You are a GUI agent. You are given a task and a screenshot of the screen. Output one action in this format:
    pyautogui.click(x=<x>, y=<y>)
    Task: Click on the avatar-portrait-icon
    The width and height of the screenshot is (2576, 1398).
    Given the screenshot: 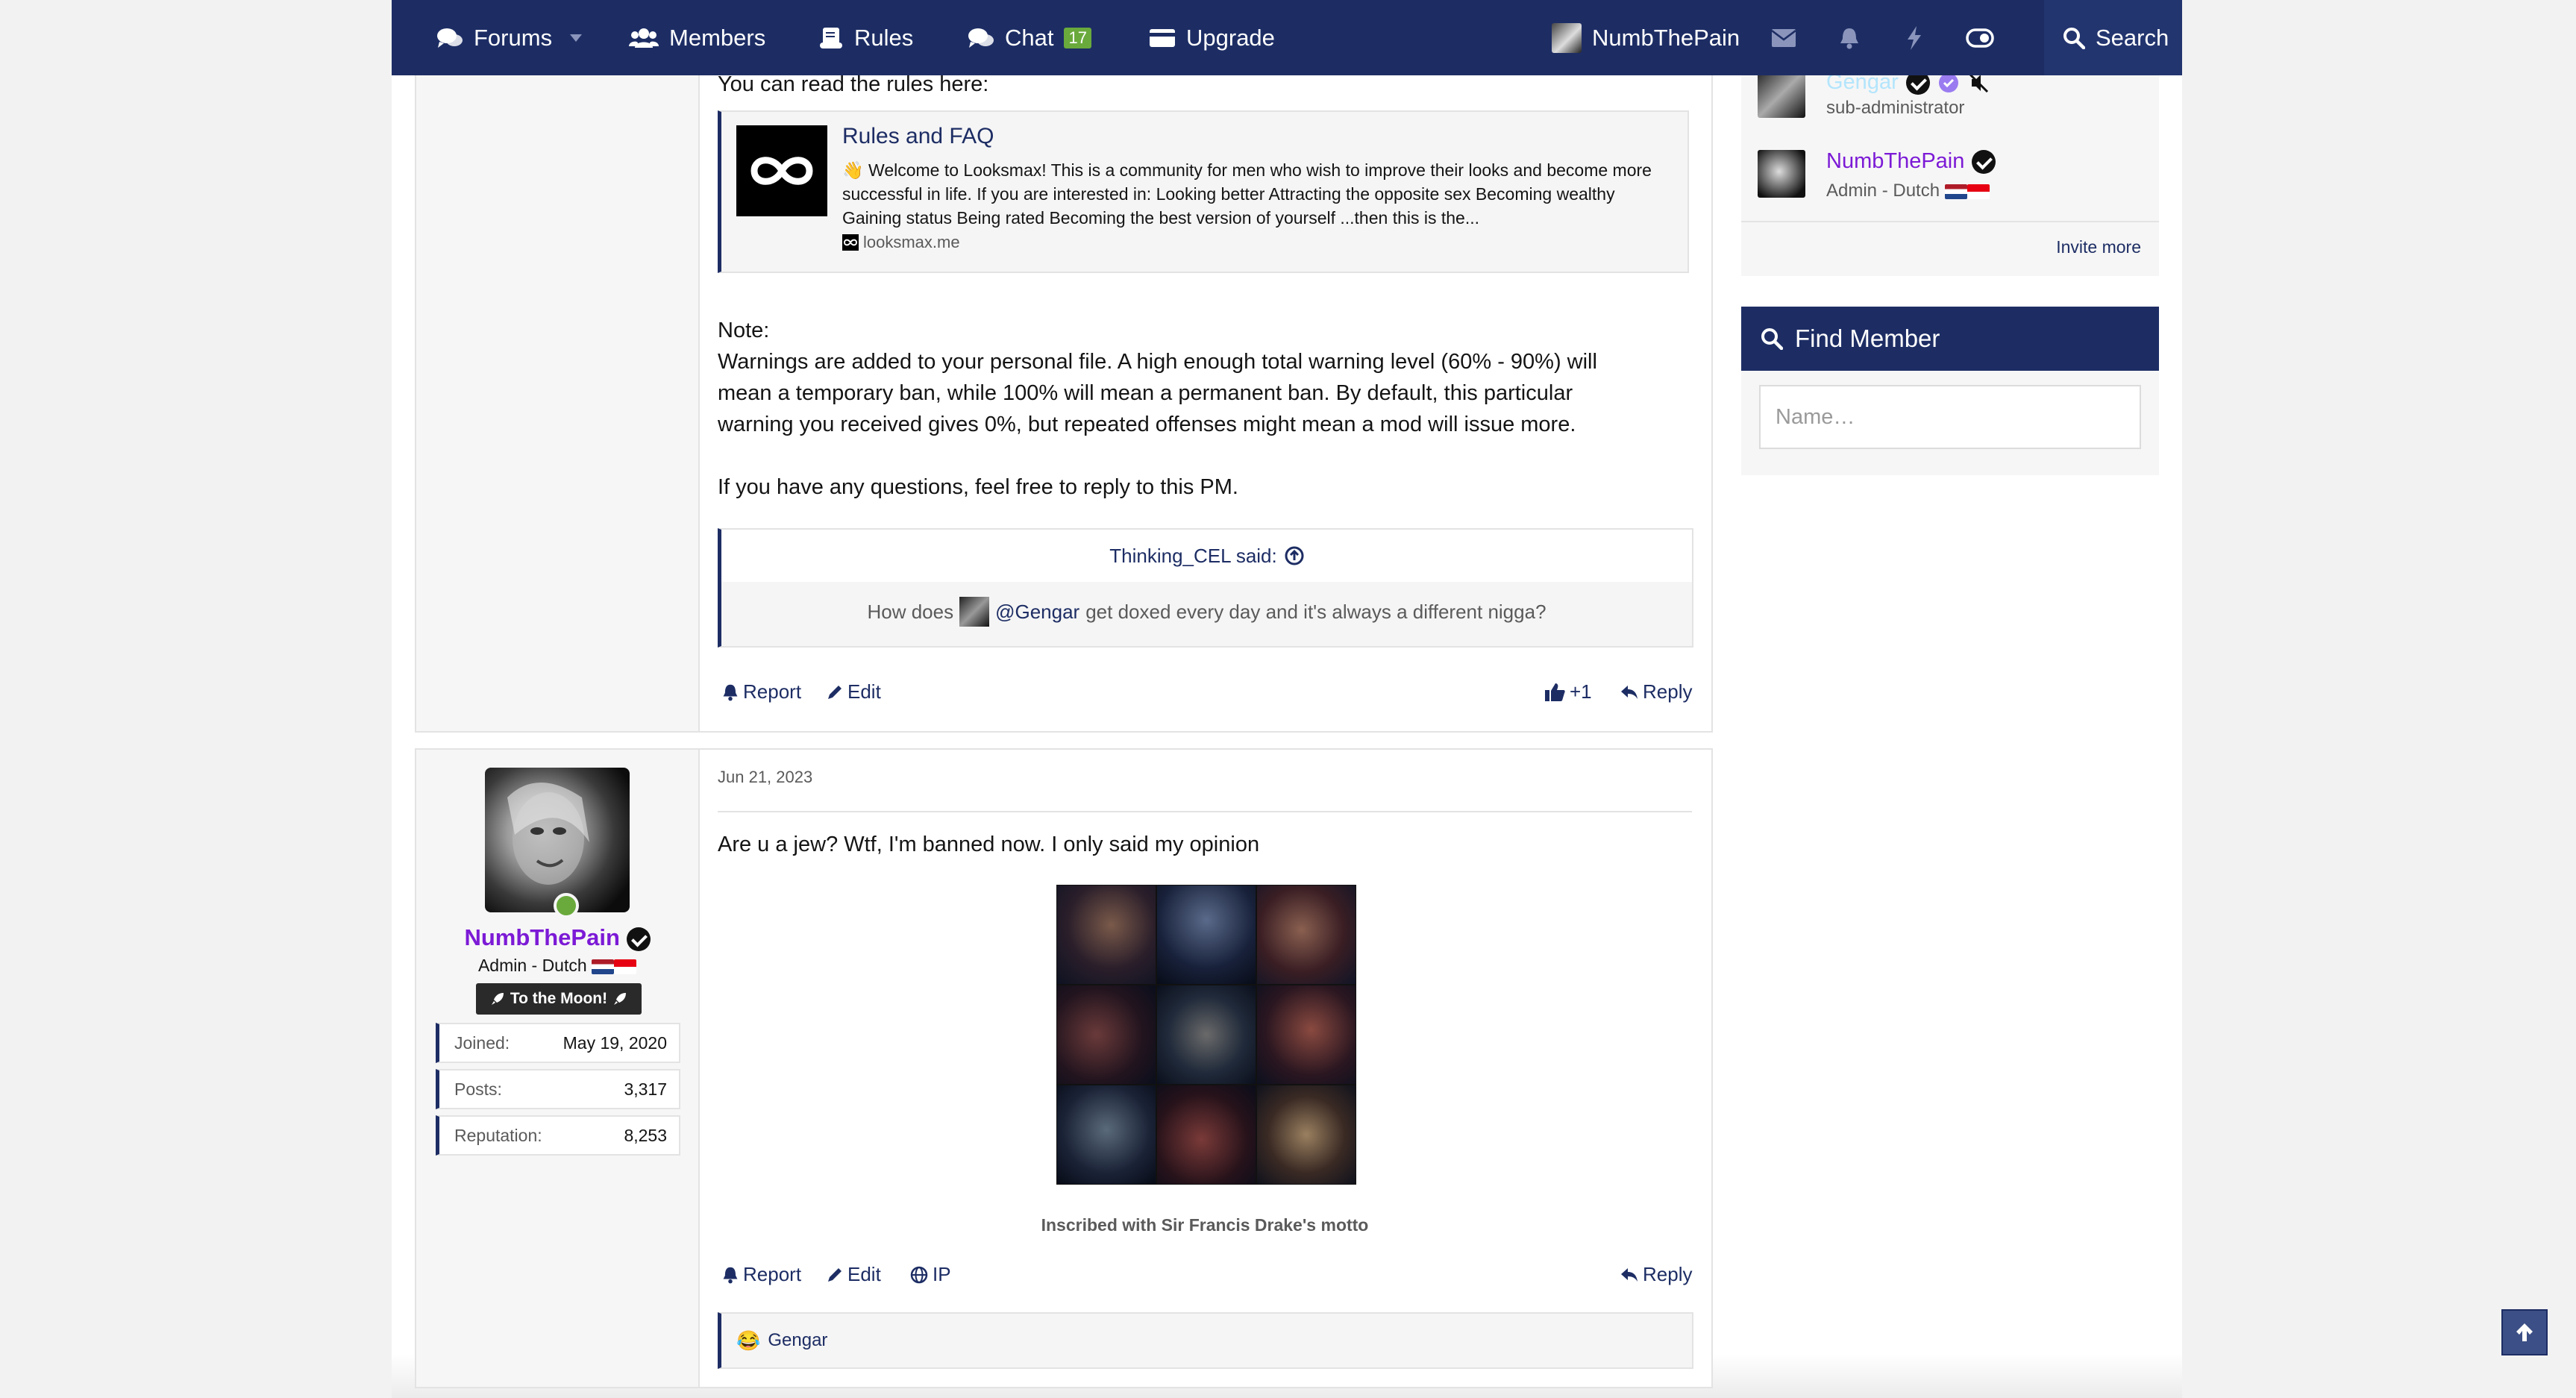 What is the action you would take?
    pyautogui.click(x=548, y=834)
    